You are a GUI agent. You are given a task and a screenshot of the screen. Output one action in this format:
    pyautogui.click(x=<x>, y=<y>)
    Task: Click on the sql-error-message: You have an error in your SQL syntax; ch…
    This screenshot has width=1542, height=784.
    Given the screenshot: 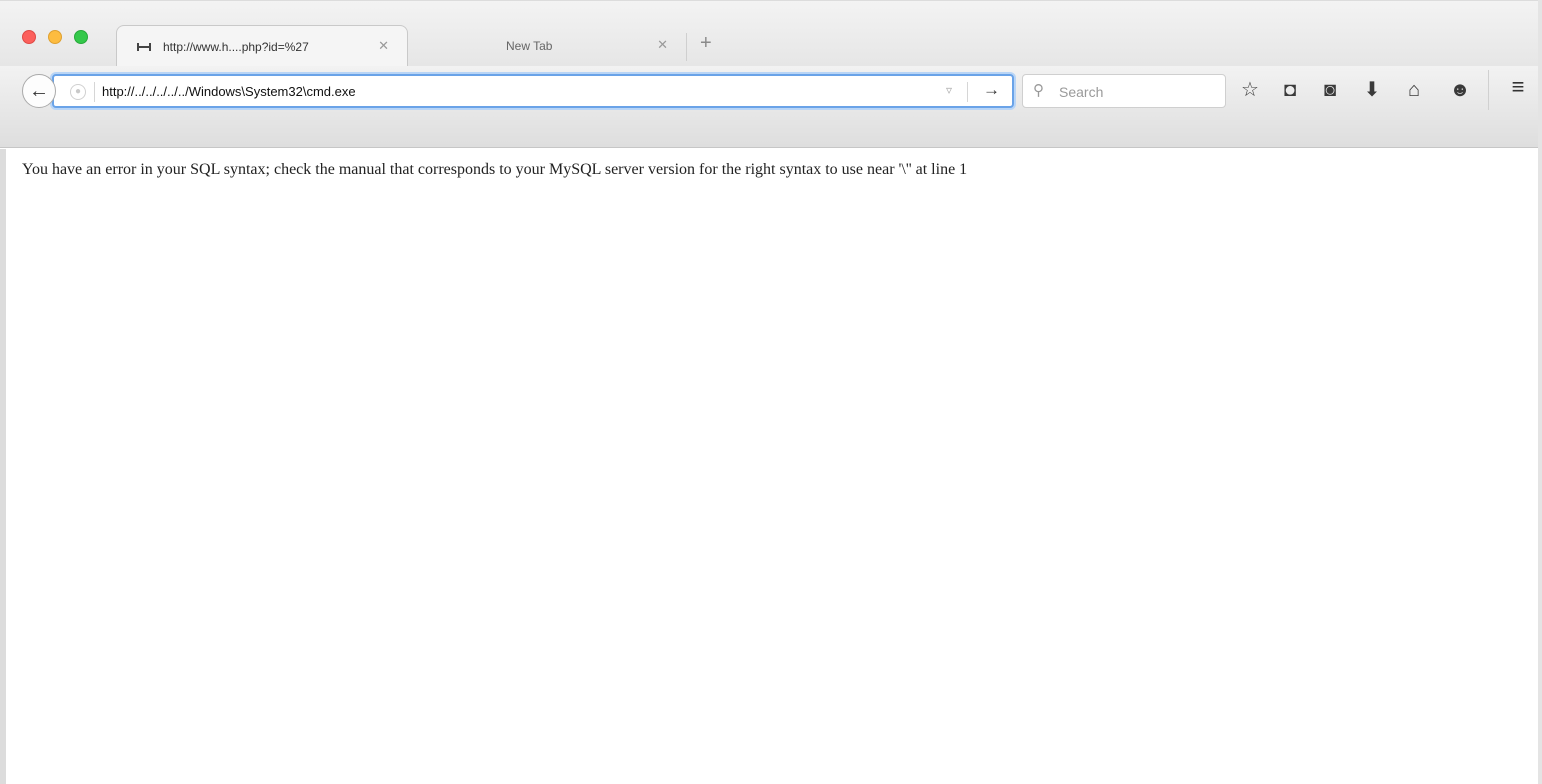 What is the action you would take?
    pyautogui.click(x=495, y=169)
    